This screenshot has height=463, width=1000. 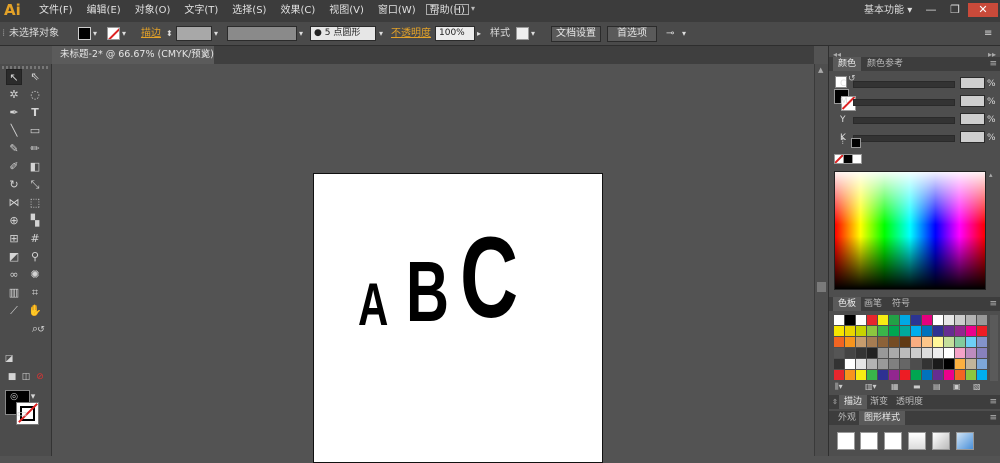 What do you see at coordinates (455, 33) in the screenshot?
I see `opacity-input: 100%` at bounding box center [455, 33].